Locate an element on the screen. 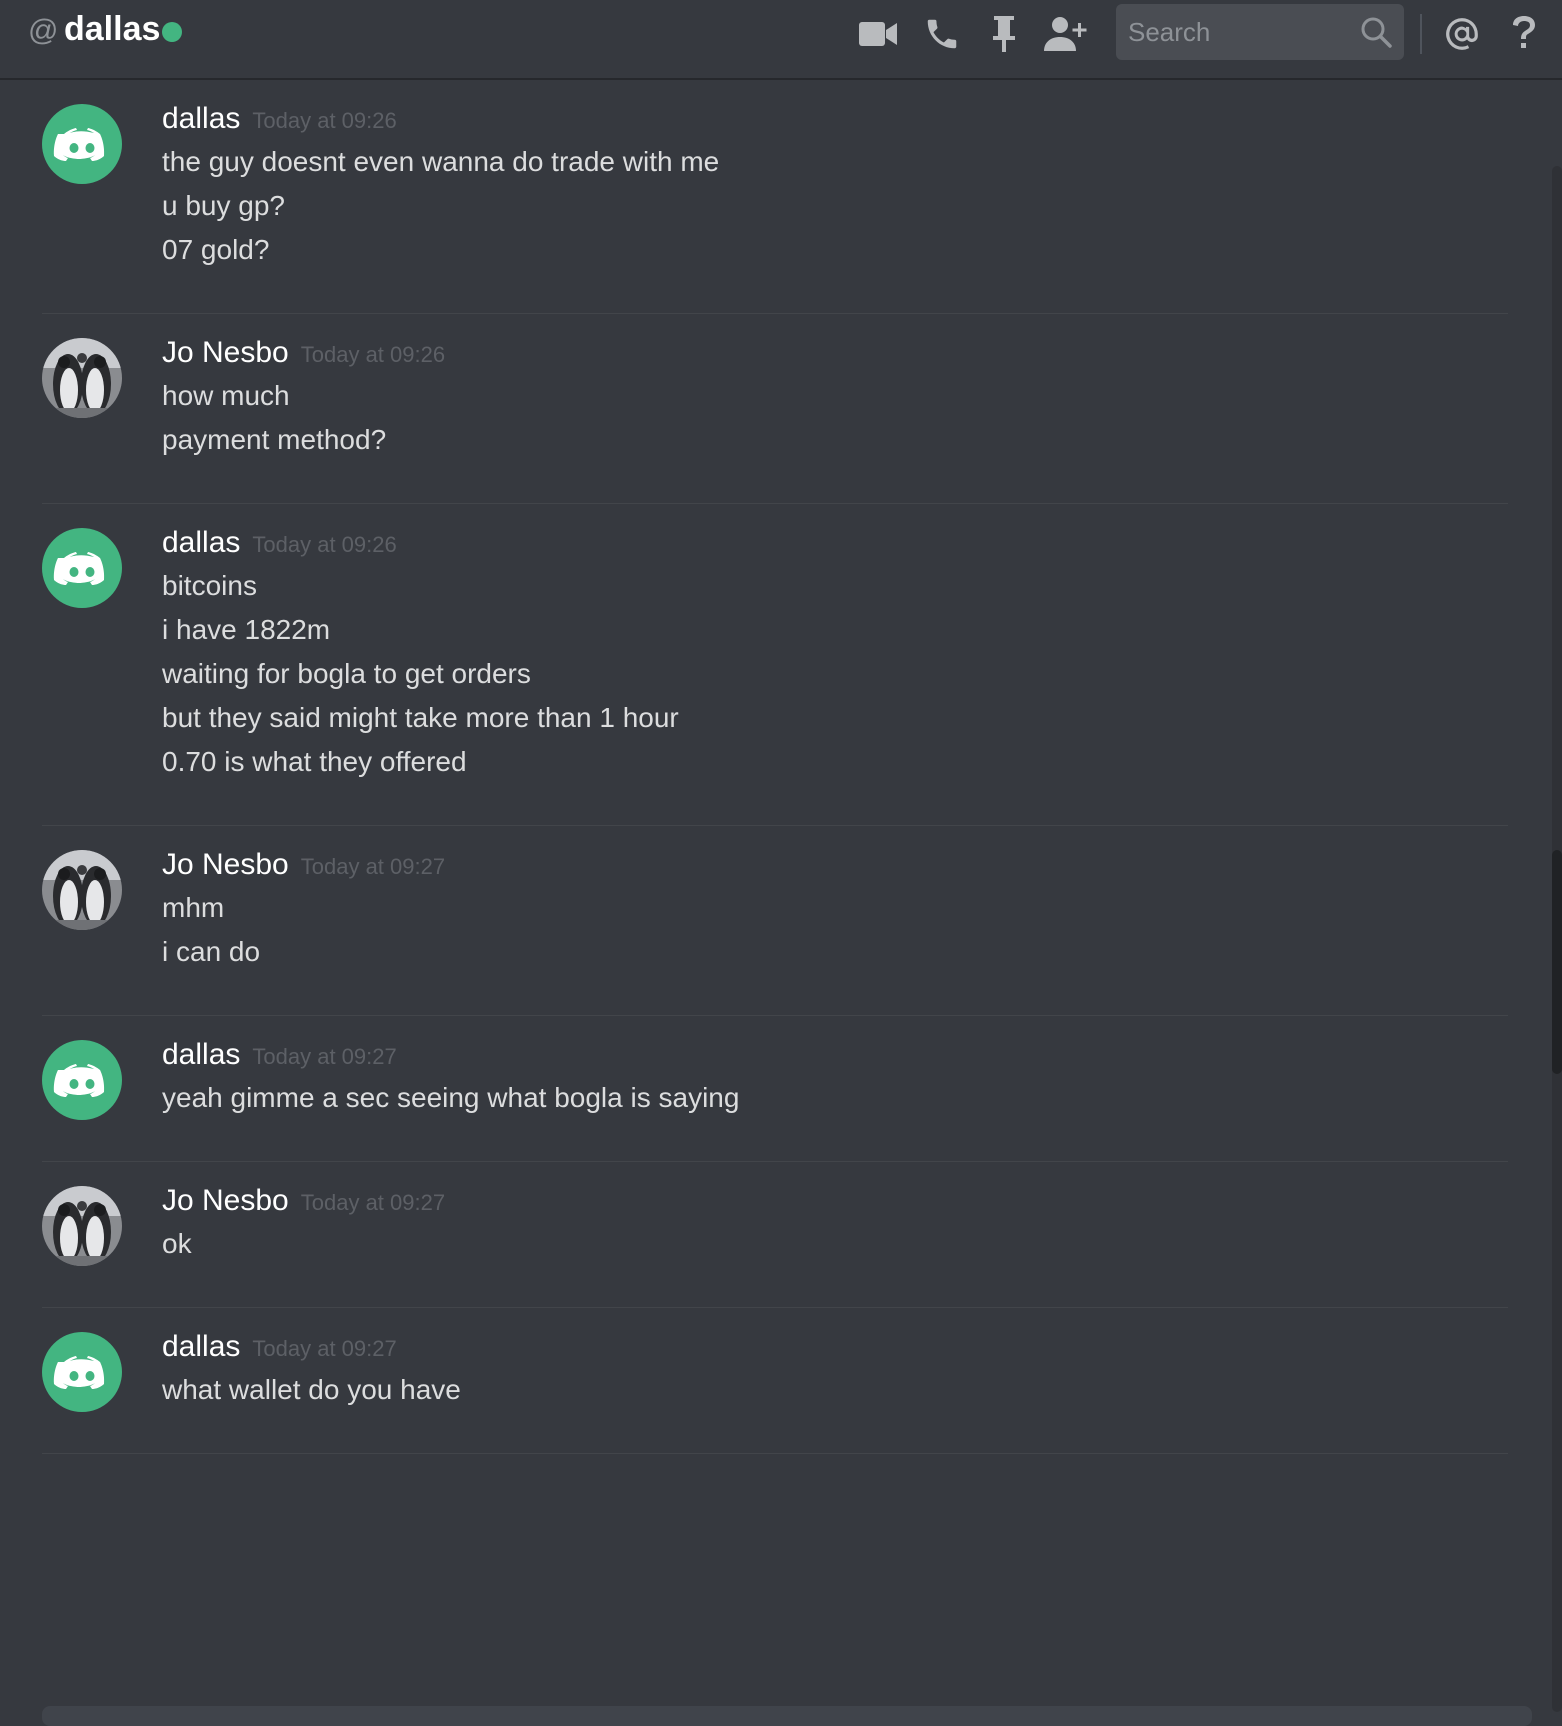 This screenshot has height=1726, width=1562. channel-header: @ dallas is located at coordinates (781, 40).